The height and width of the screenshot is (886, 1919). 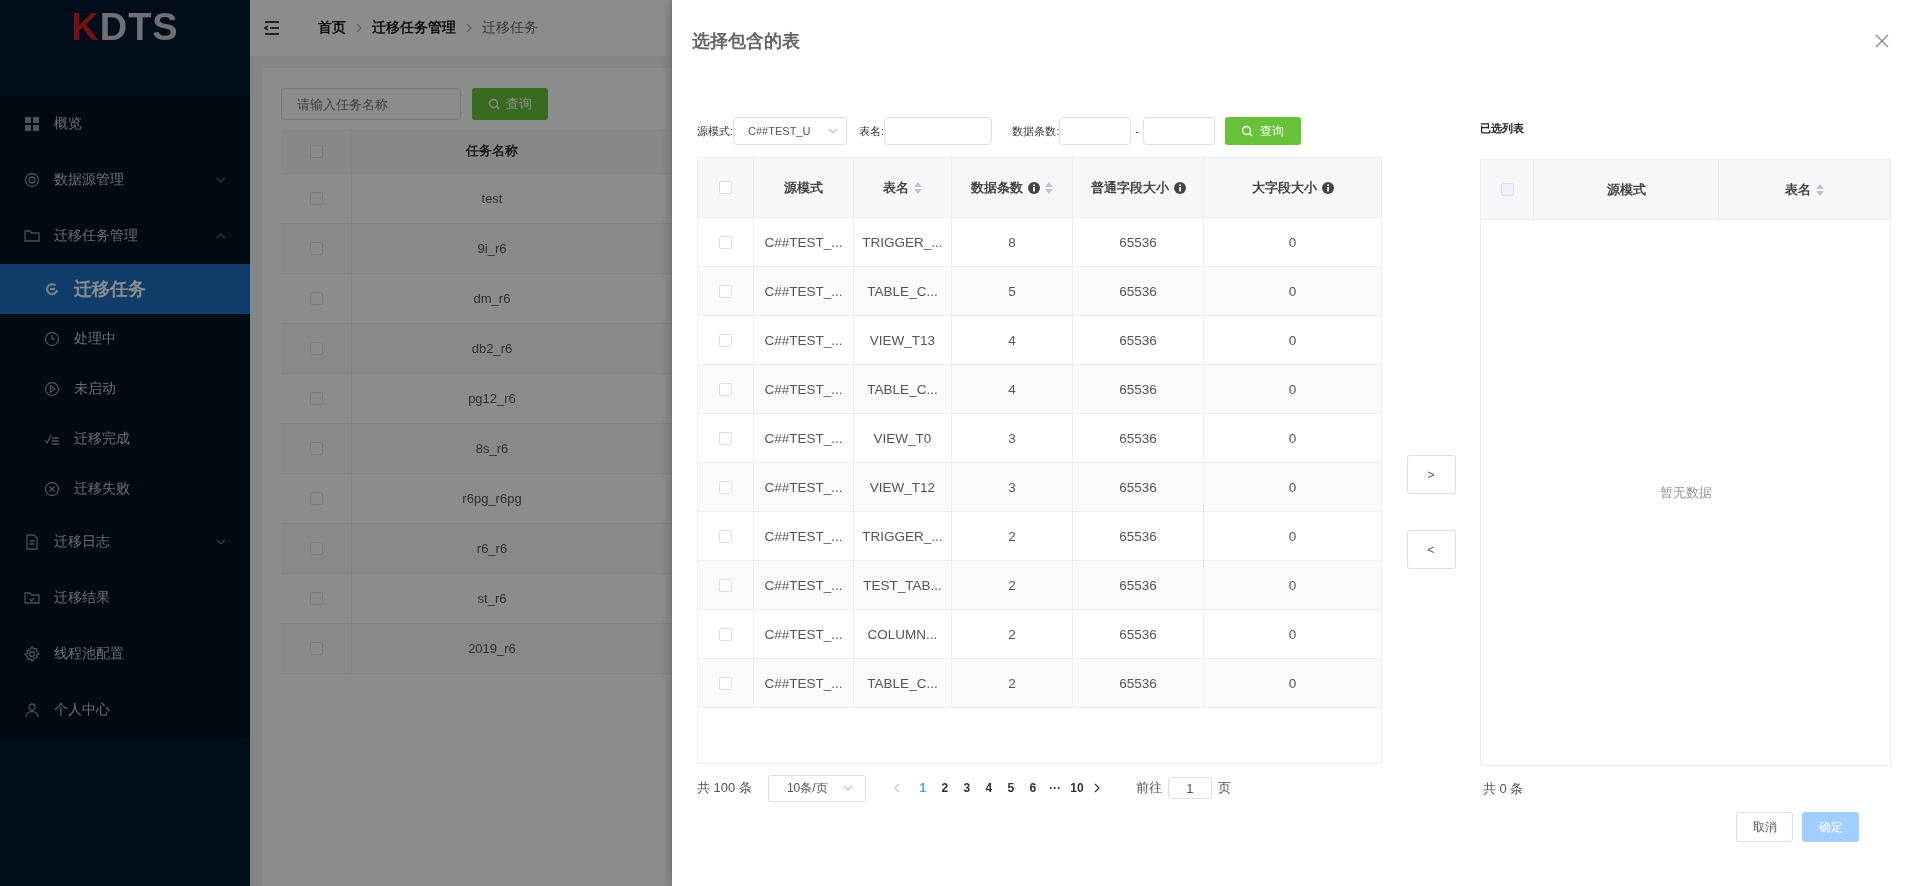 I want to click on chevron-icon, so click(x=221, y=236).